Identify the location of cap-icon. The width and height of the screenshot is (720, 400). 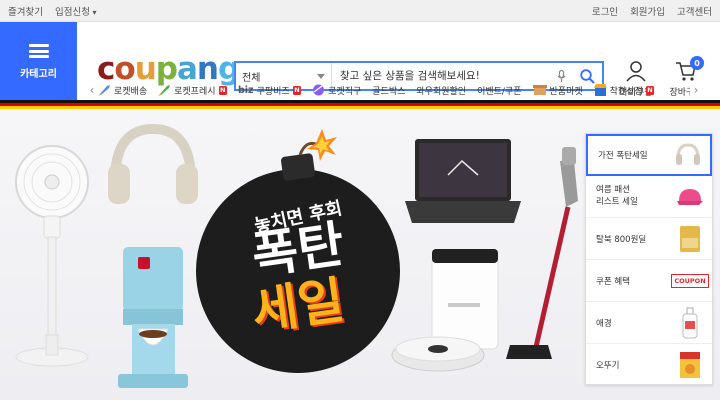
(690, 196).